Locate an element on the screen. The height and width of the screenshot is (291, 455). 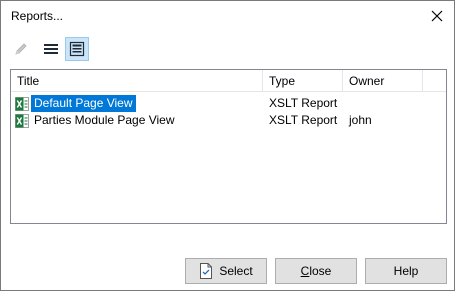
list-view-icon is located at coordinates (51, 49).